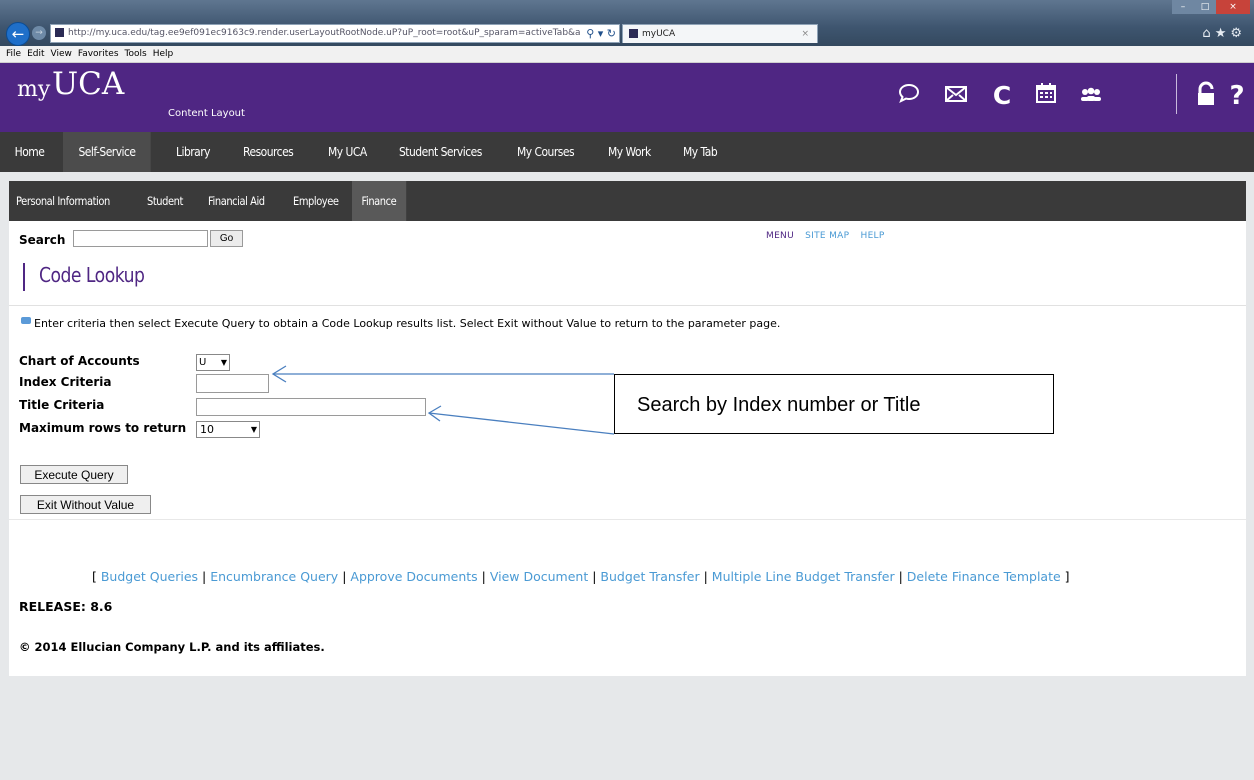  Describe the element at coordinates (521, 423) in the screenshot. I see `arrow-to-title-criteria` at that location.